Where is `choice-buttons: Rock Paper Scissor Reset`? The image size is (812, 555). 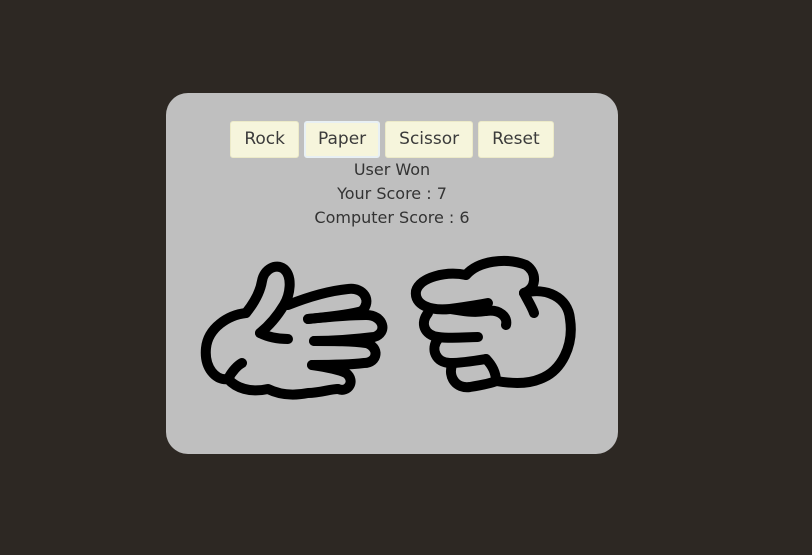 choice-buttons: Rock Paper Scissor Reset is located at coordinates (392, 139).